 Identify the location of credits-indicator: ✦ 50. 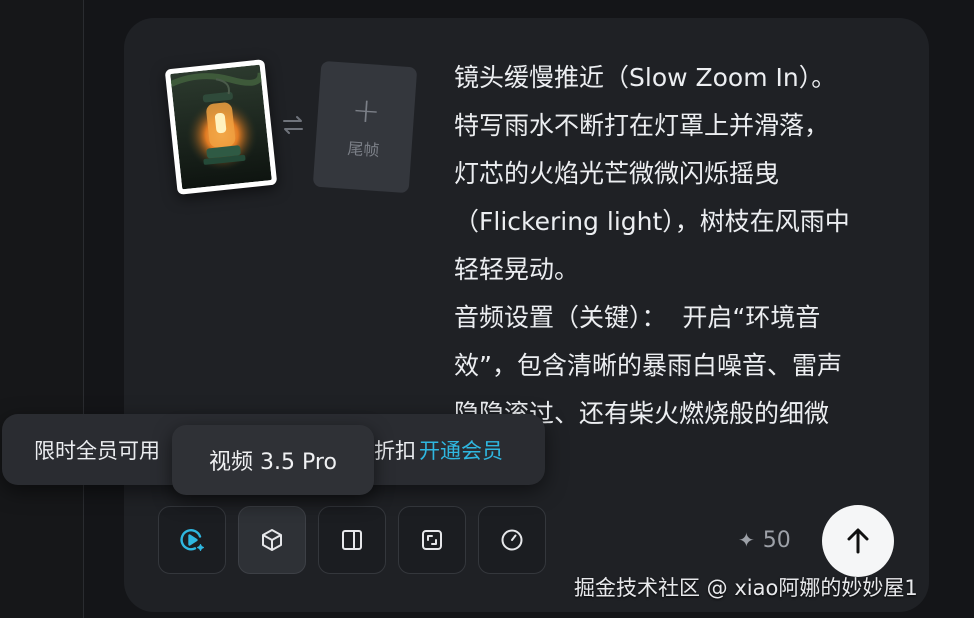
(764, 540).